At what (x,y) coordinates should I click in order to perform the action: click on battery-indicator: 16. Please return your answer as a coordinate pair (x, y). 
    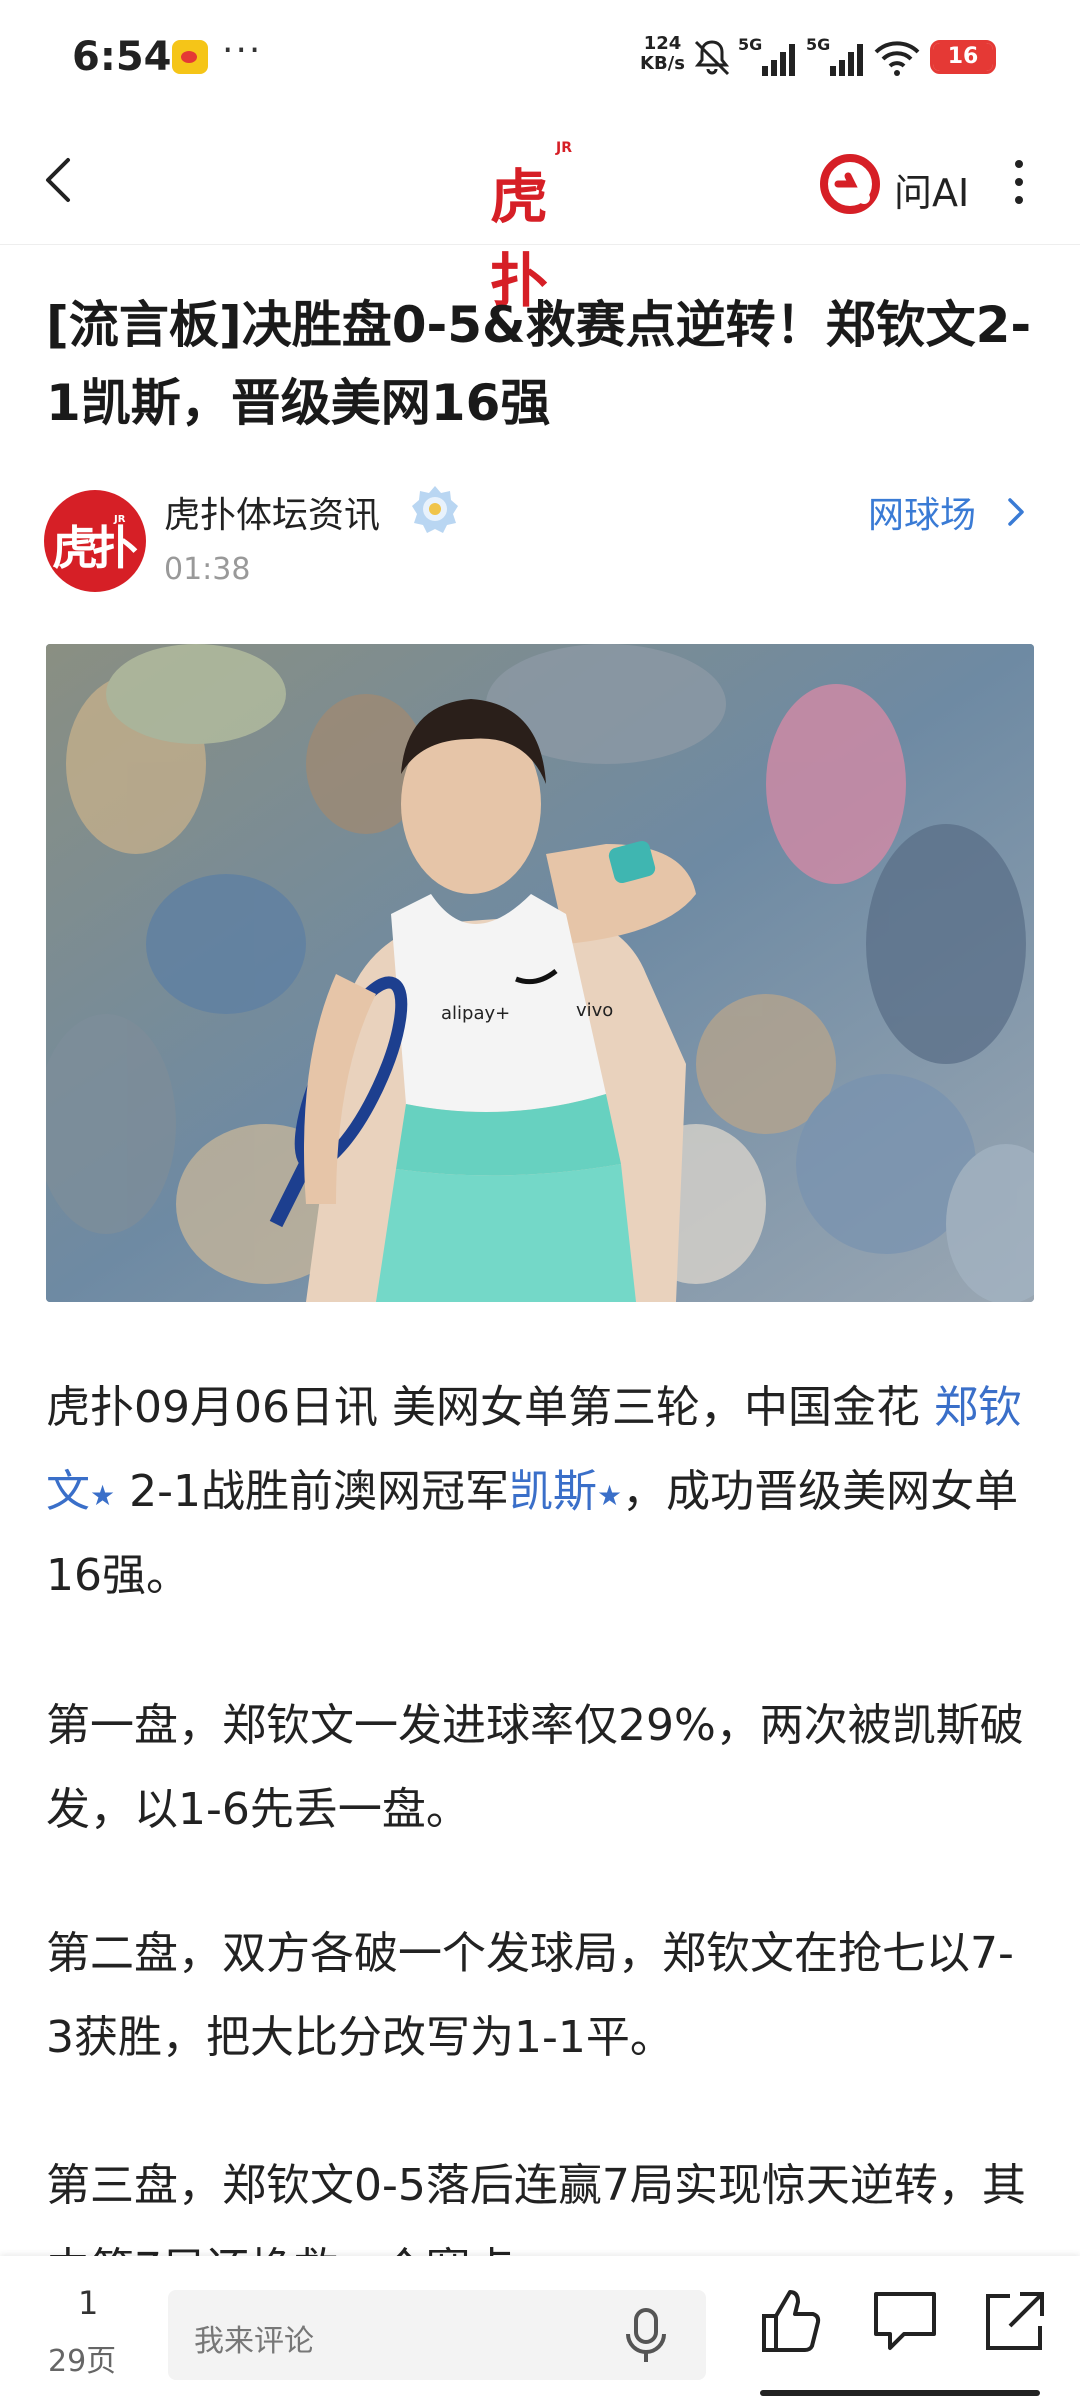
    Looking at the image, I should click on (963, 57).